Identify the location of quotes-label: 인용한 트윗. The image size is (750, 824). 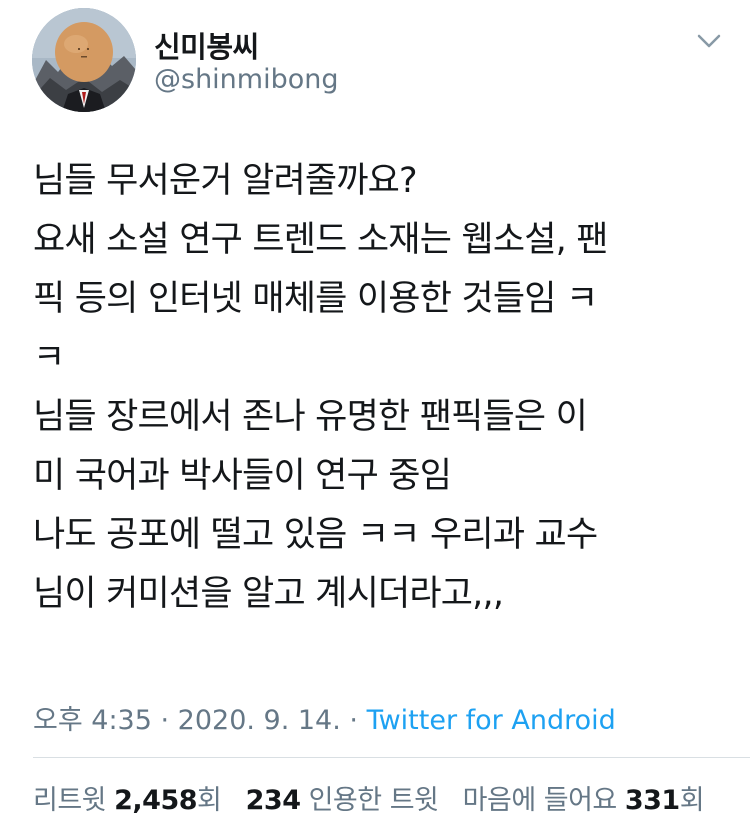
(373, 800).